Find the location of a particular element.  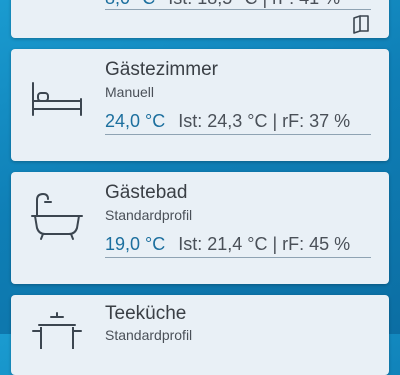

book-icon is located at coordinates (361, 24).